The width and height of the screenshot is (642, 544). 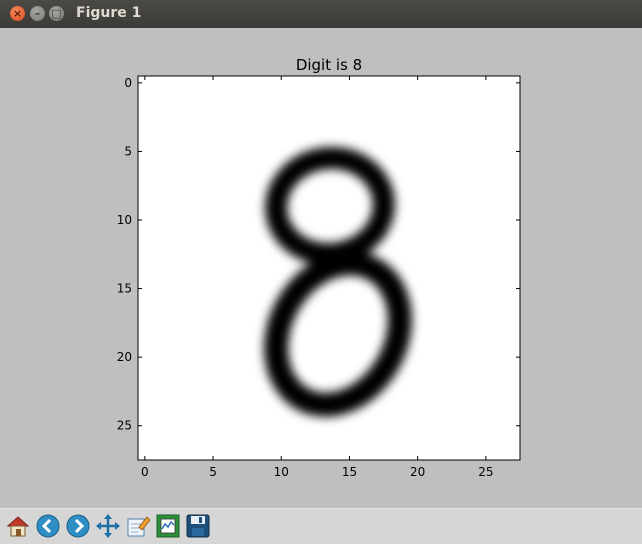 What do you see at coordinates (128, 151) in the screenshot?
I see `y-tick-label: 5` at bounding box center [128, 151].